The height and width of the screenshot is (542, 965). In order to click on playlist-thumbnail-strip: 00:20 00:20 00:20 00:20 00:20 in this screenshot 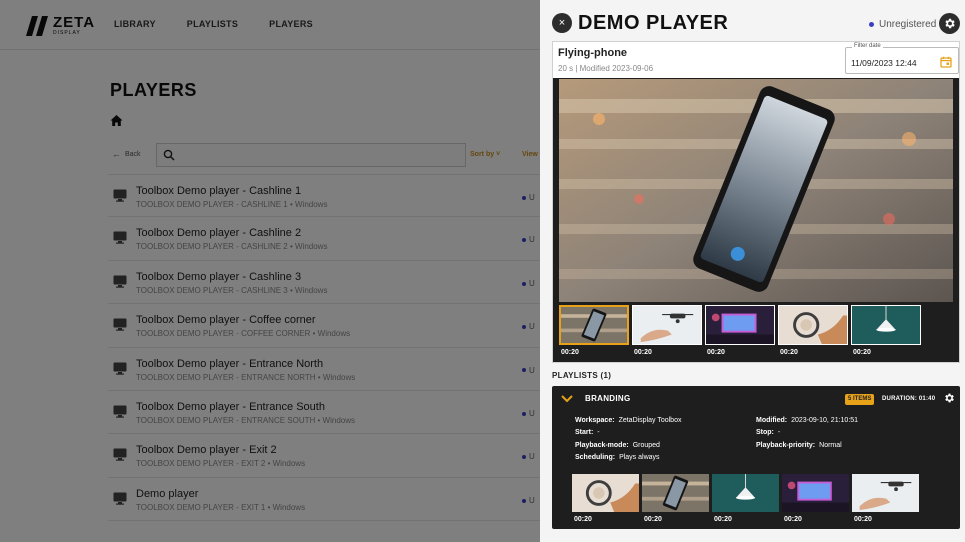, I will do `click(762, 501)`.